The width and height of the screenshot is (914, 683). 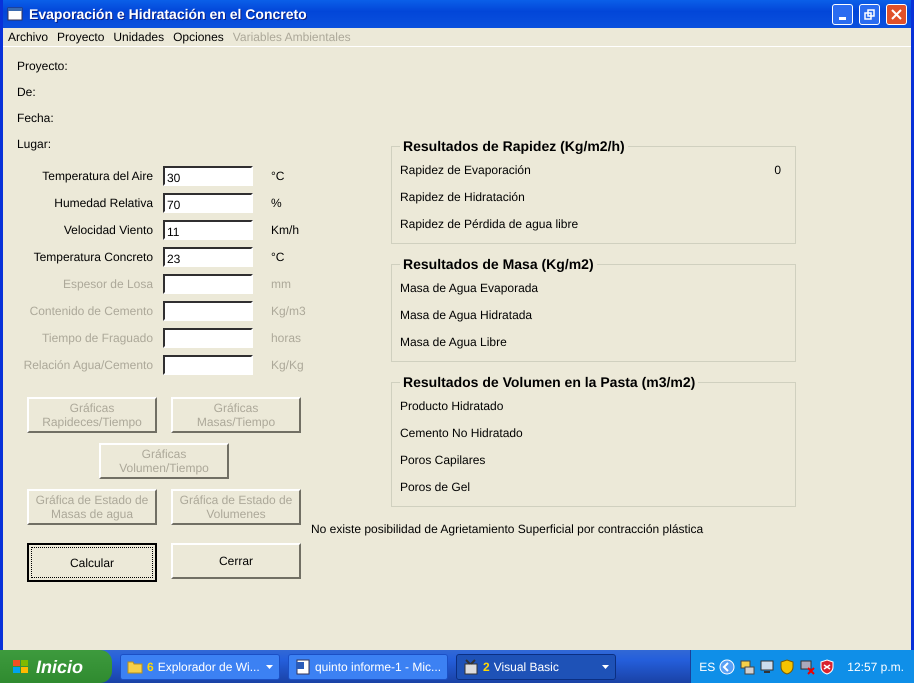 What do you see at coordinates (777, 169) in the screenshot?
I see `result-value: 0` at bounding box center [777, 169].